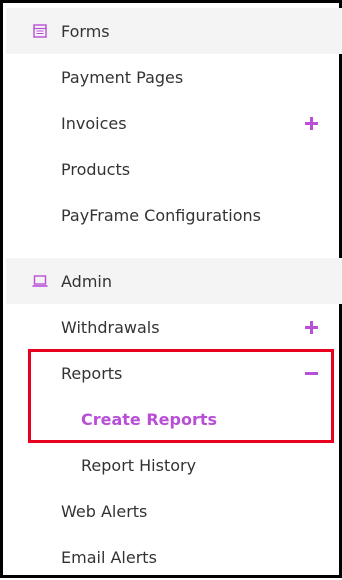 This screenshot has height=580, width=342. Describe the element at coordinates (174, 31) in the screenshot. I see `section-forms: Forms` at that location.